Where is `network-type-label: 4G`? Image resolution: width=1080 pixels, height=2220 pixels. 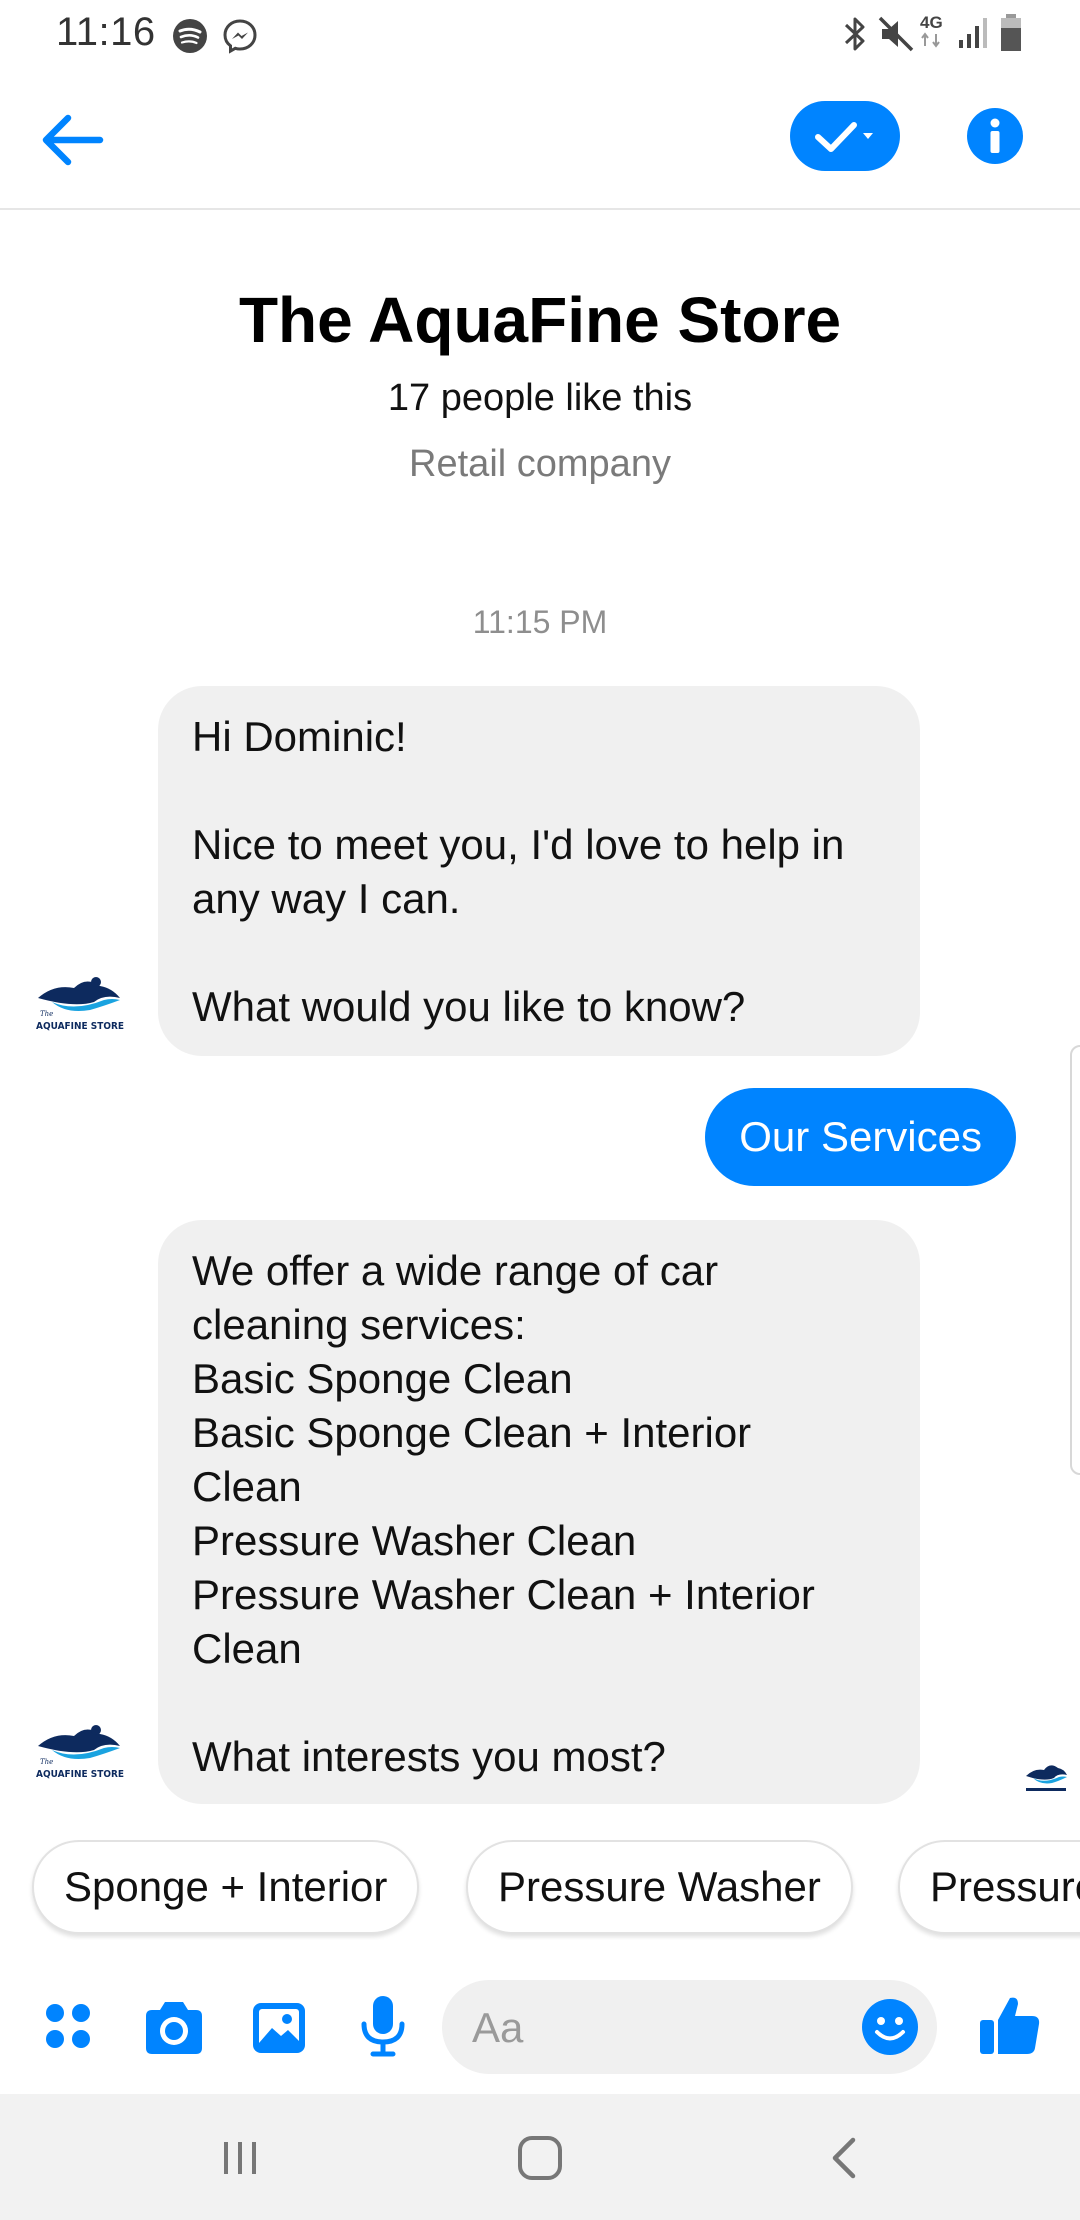
network-type-label: 4G is located at coordinates (931, 22).